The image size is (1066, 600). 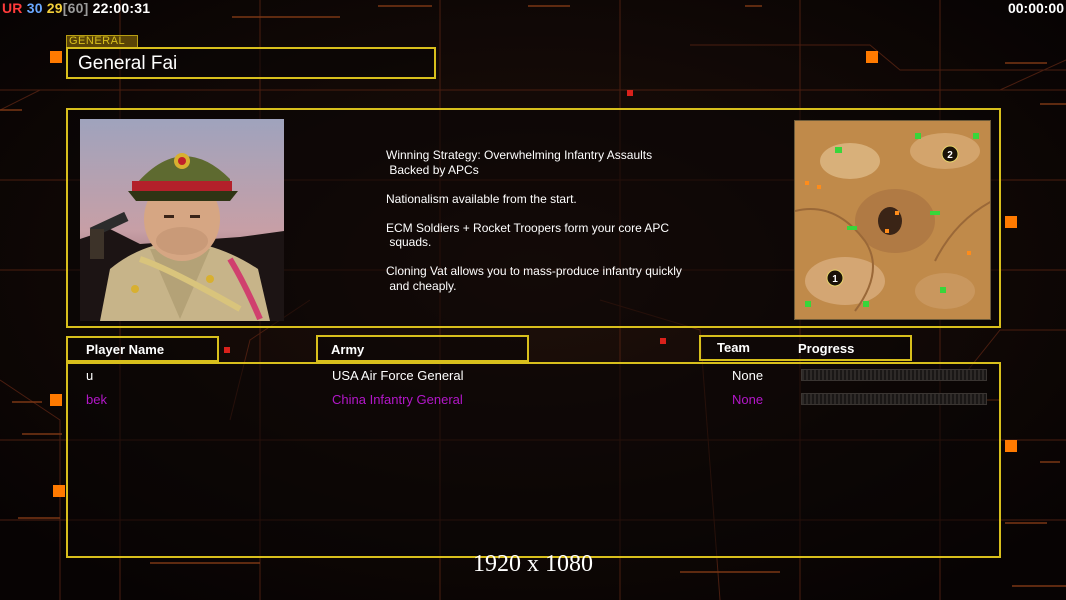 What do you see at coordinates (251, 63) in the screenshot?
I see `general-name-box: General Fai` at bounding box center [251, 63].